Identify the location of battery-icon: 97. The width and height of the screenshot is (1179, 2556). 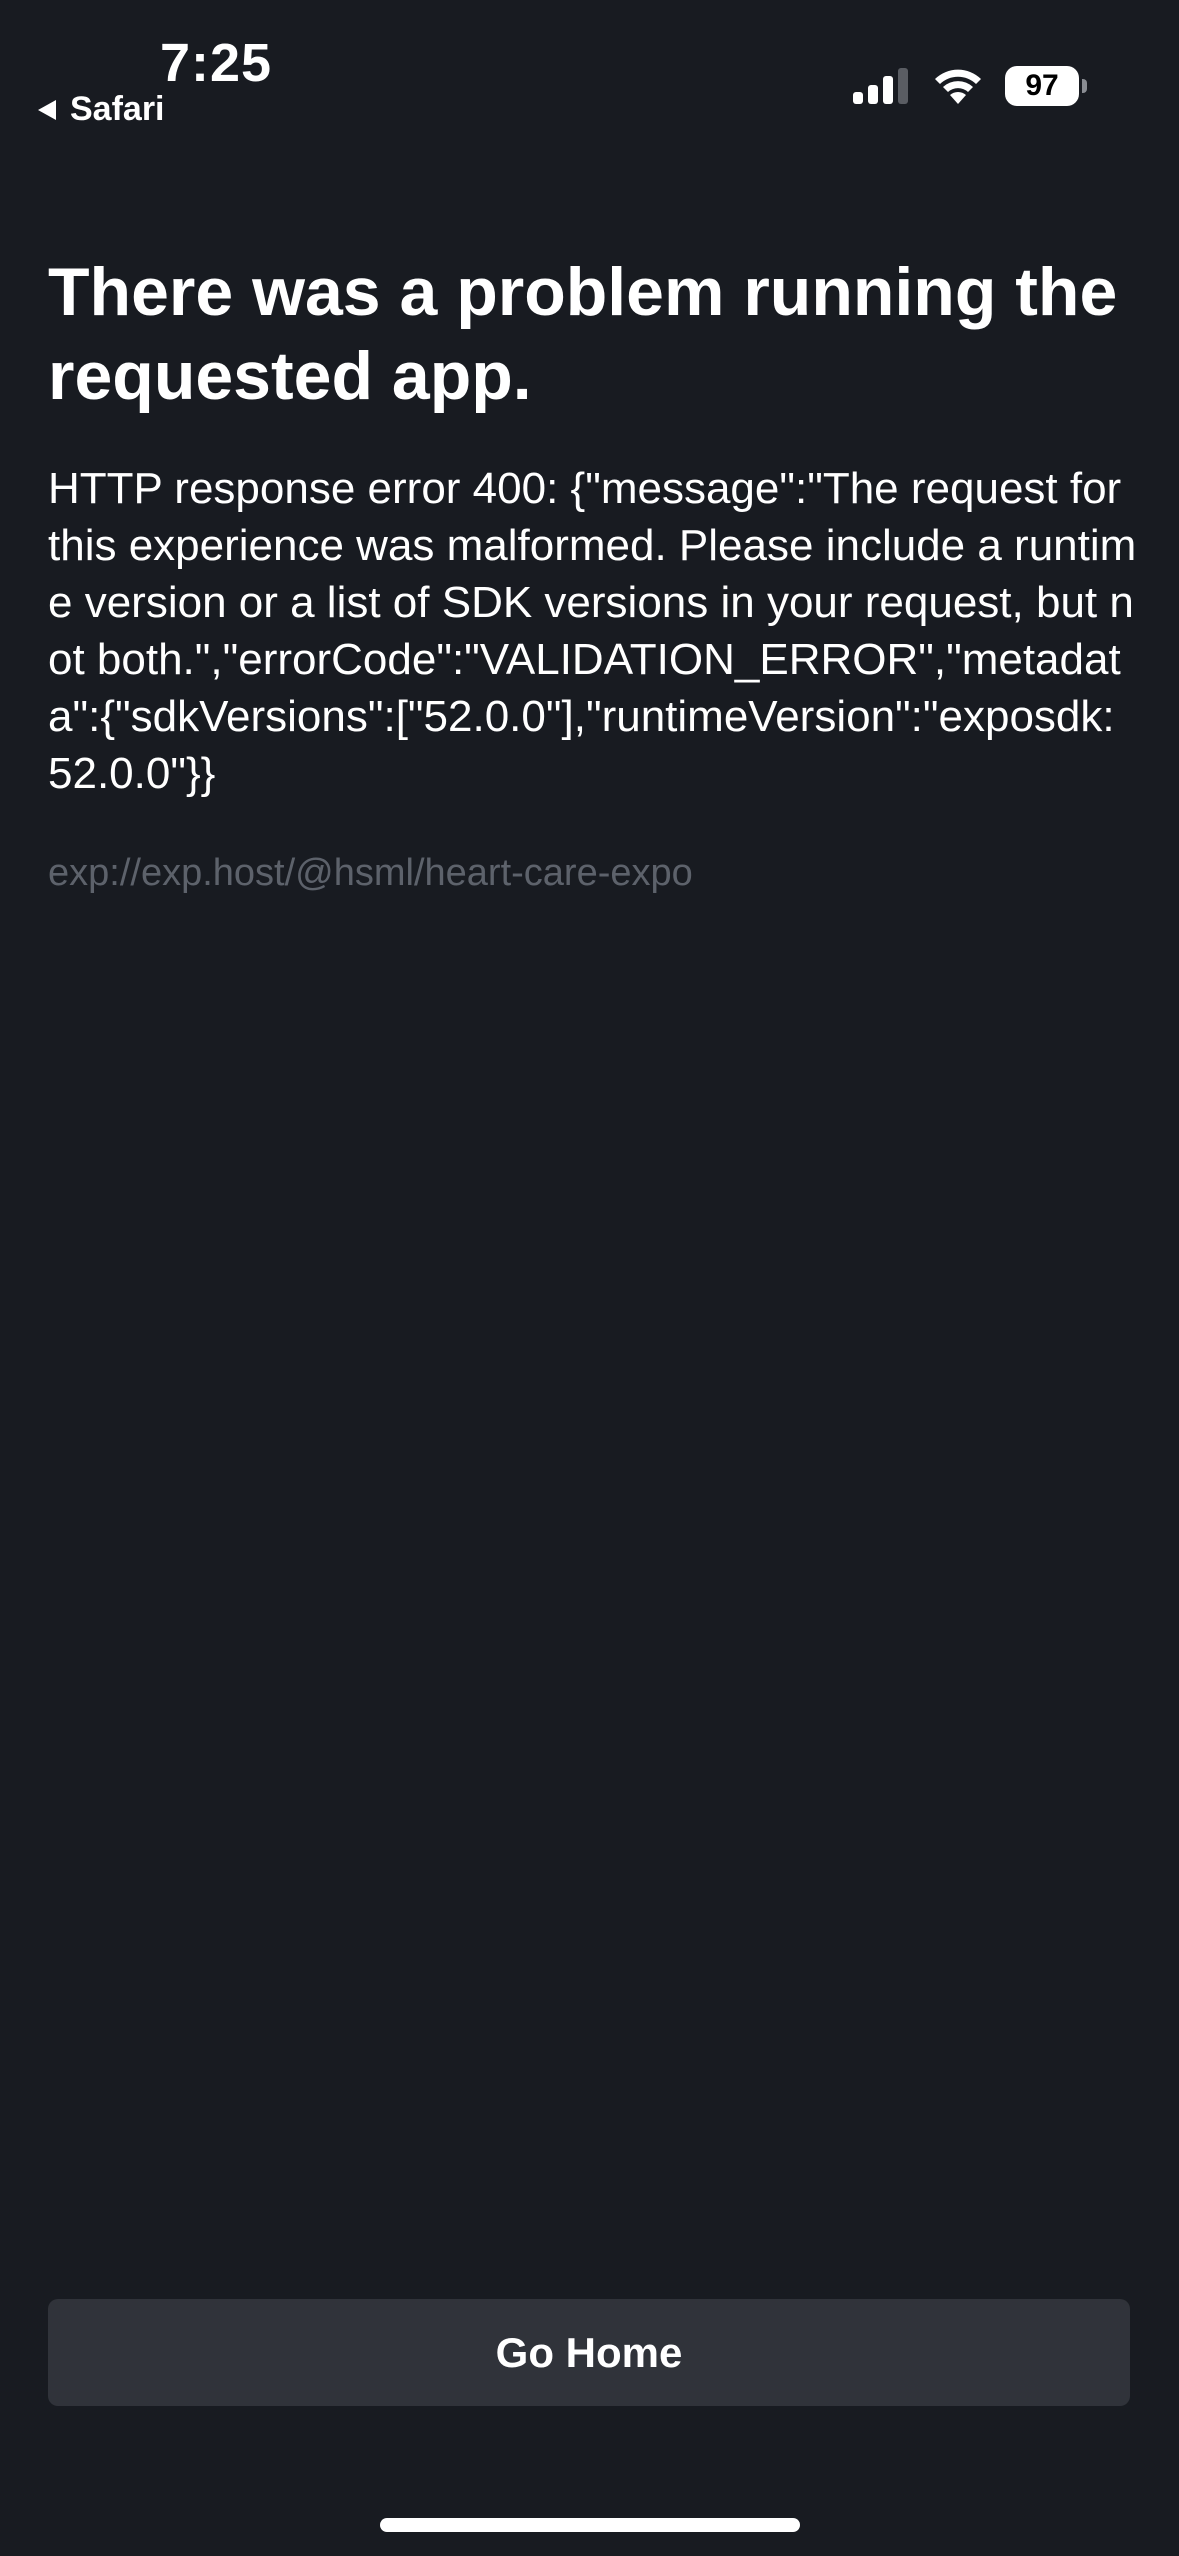
(1046, 86).